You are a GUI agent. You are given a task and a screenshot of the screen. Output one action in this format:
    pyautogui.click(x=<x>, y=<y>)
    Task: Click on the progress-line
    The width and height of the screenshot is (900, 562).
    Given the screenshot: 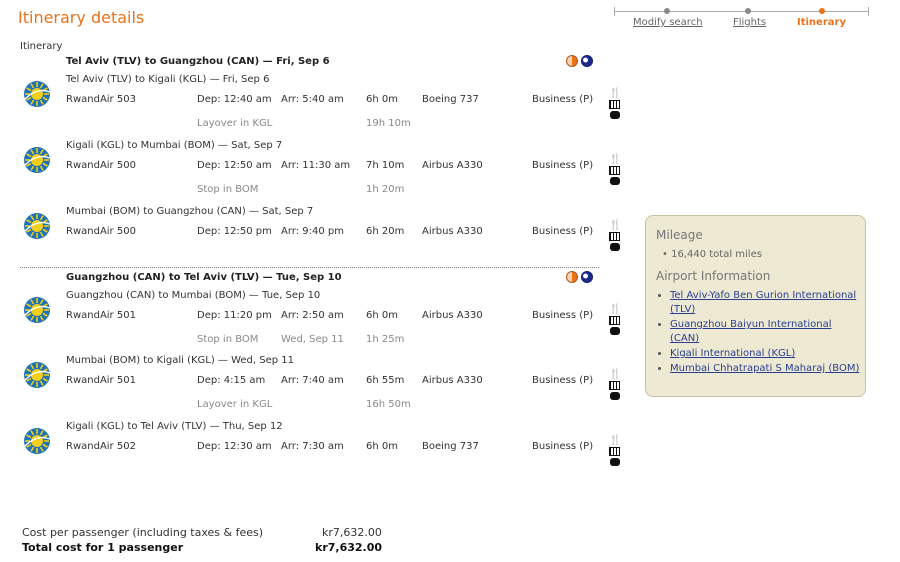 What is the action you would take?
    pyautogui.click(x=741, y=11)
    